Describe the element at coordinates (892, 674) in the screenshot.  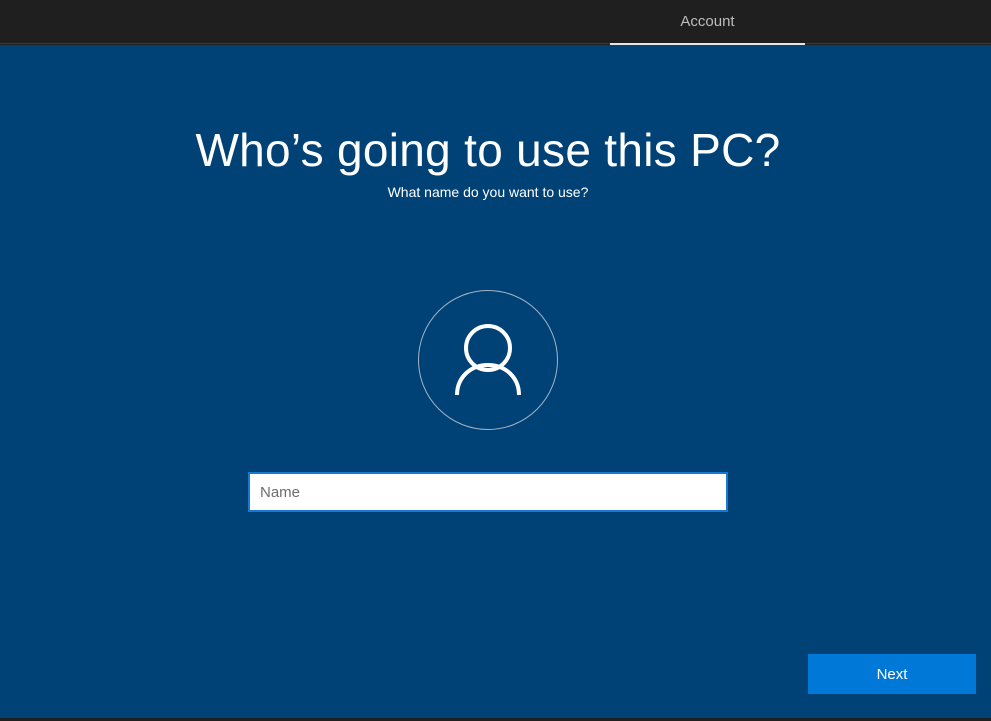
I see `next-button: Next` at that location.